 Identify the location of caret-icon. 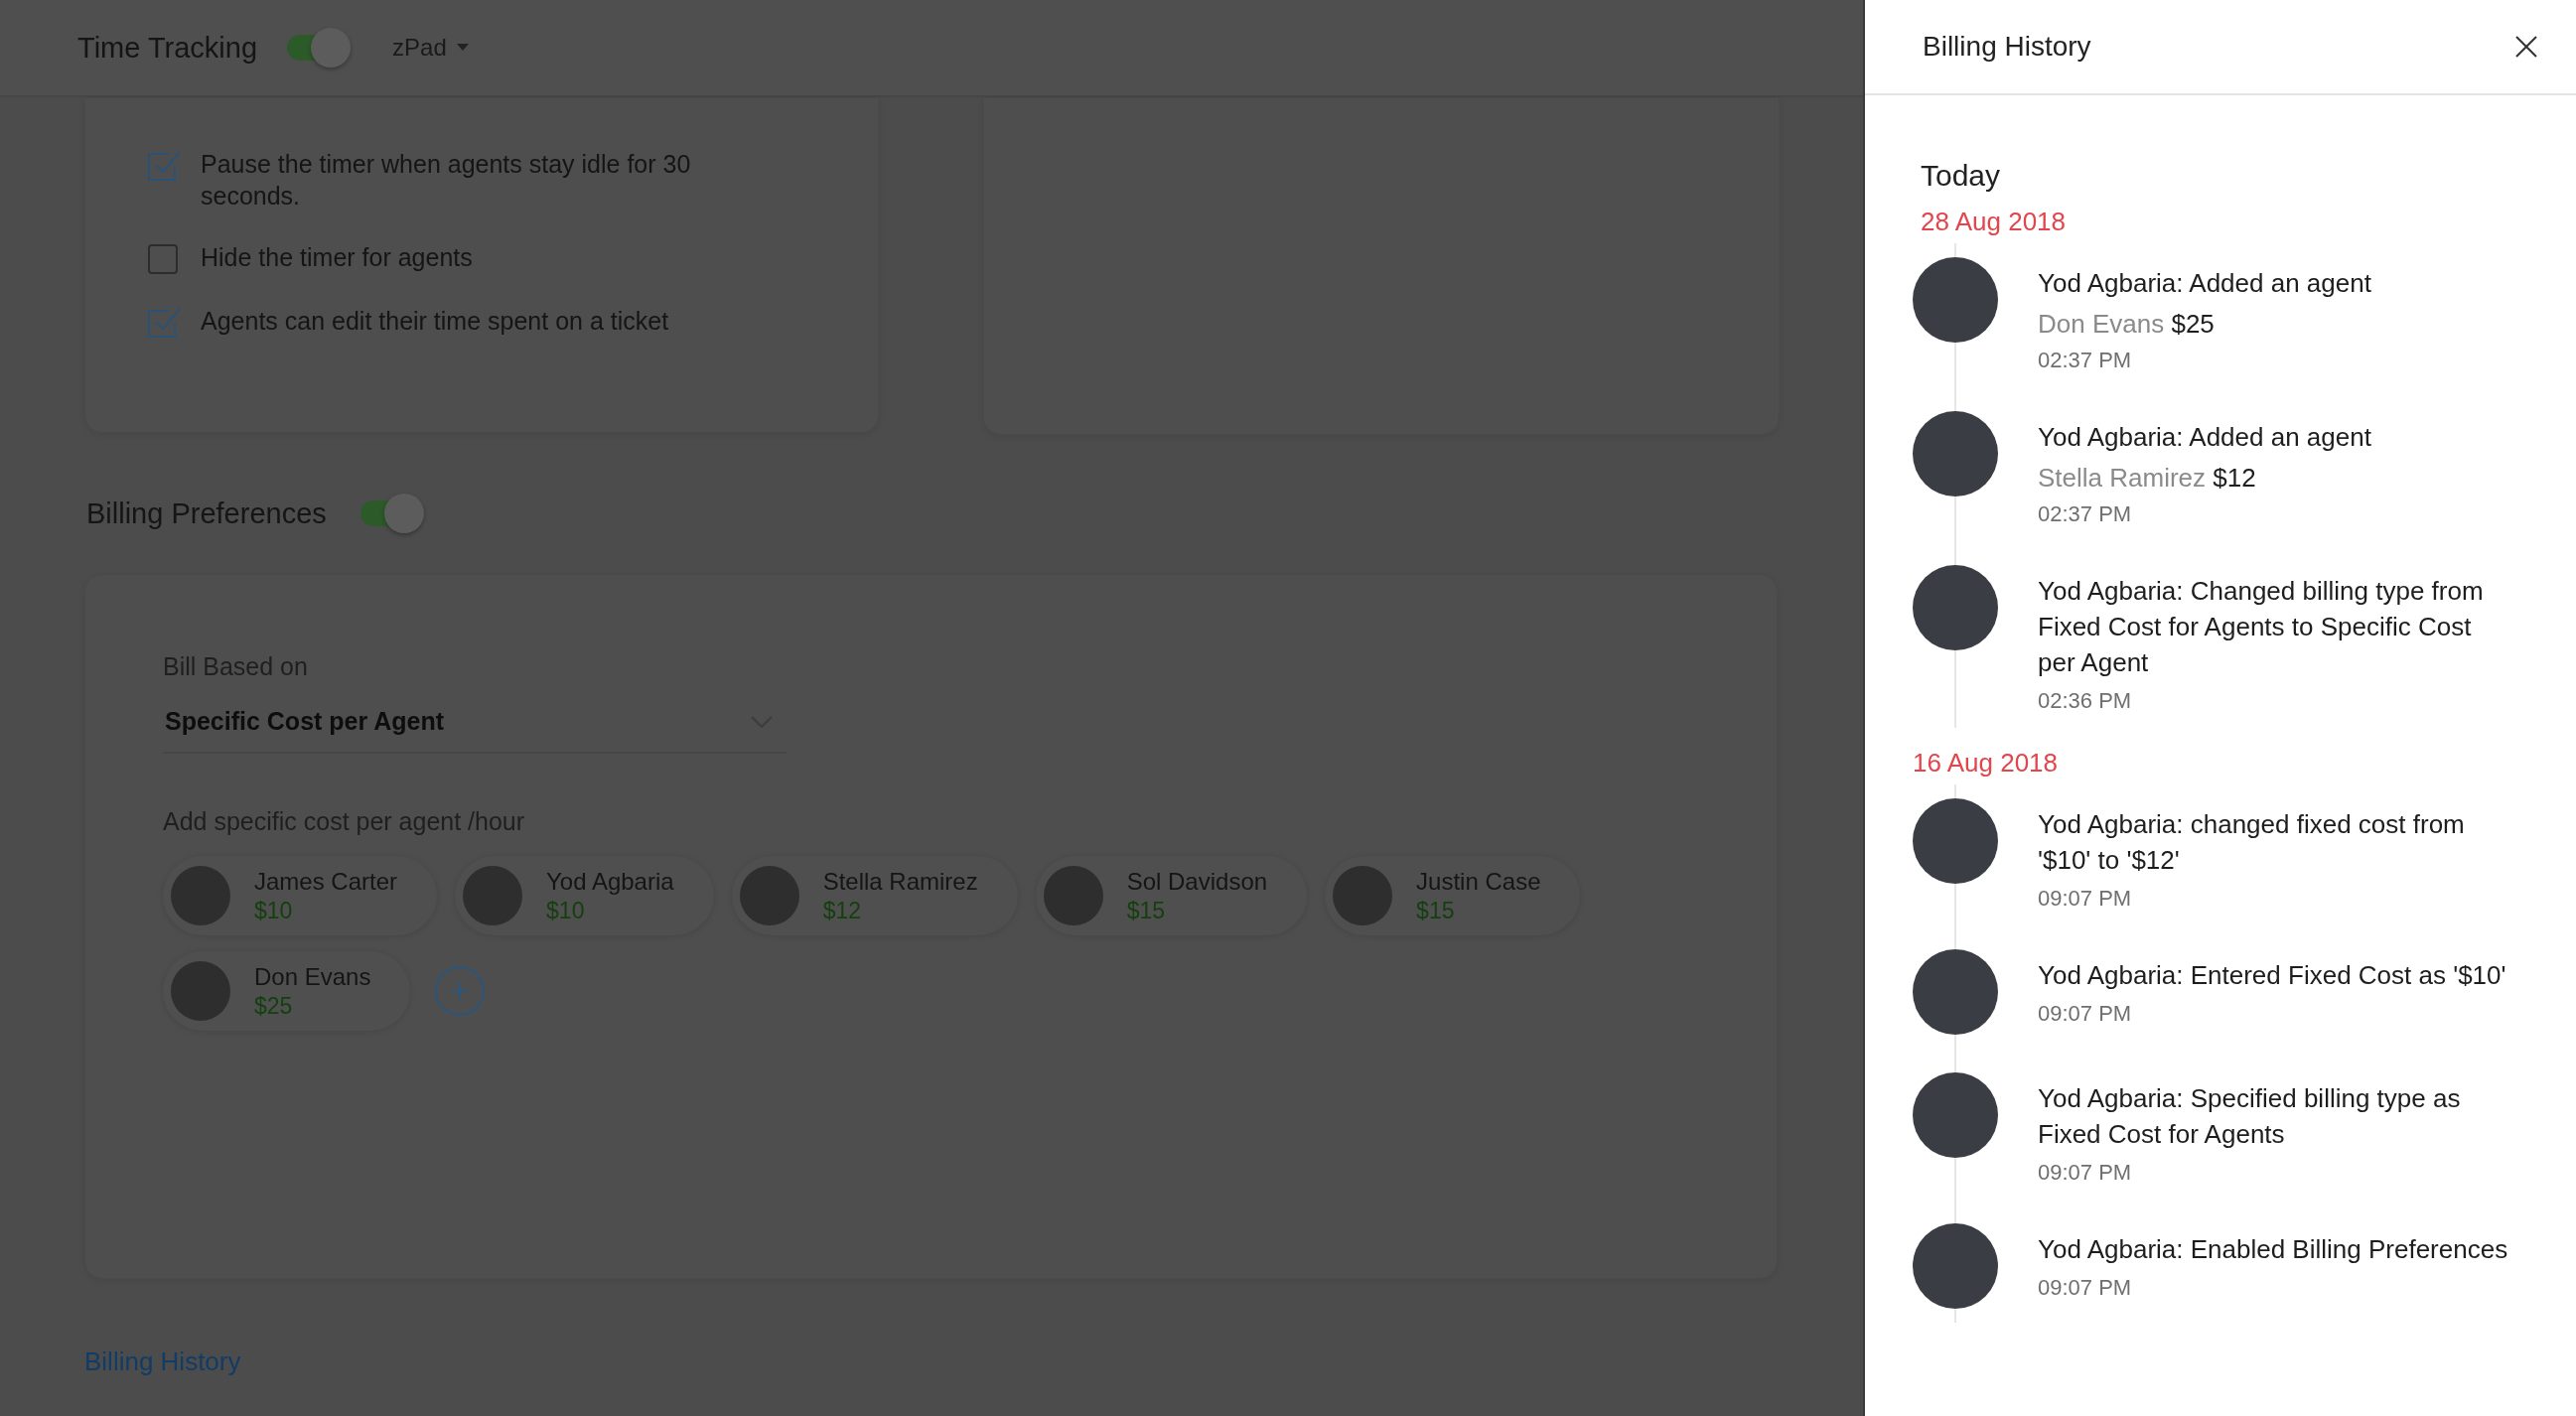
(463, 48).